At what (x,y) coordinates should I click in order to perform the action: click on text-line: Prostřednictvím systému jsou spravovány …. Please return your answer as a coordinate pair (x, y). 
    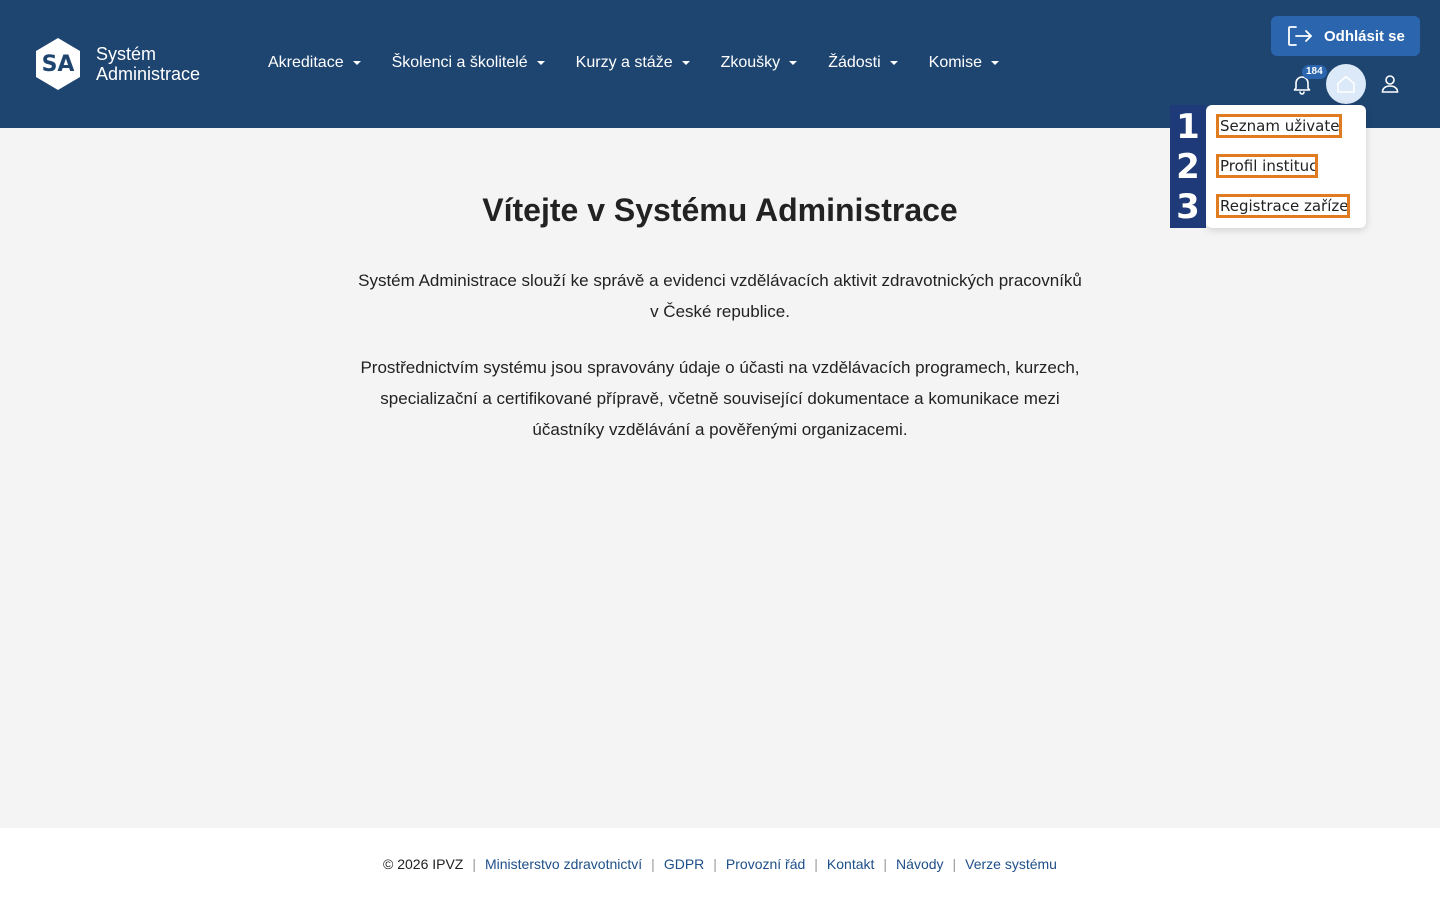
    Looking at the image, I should click on (720, 367).